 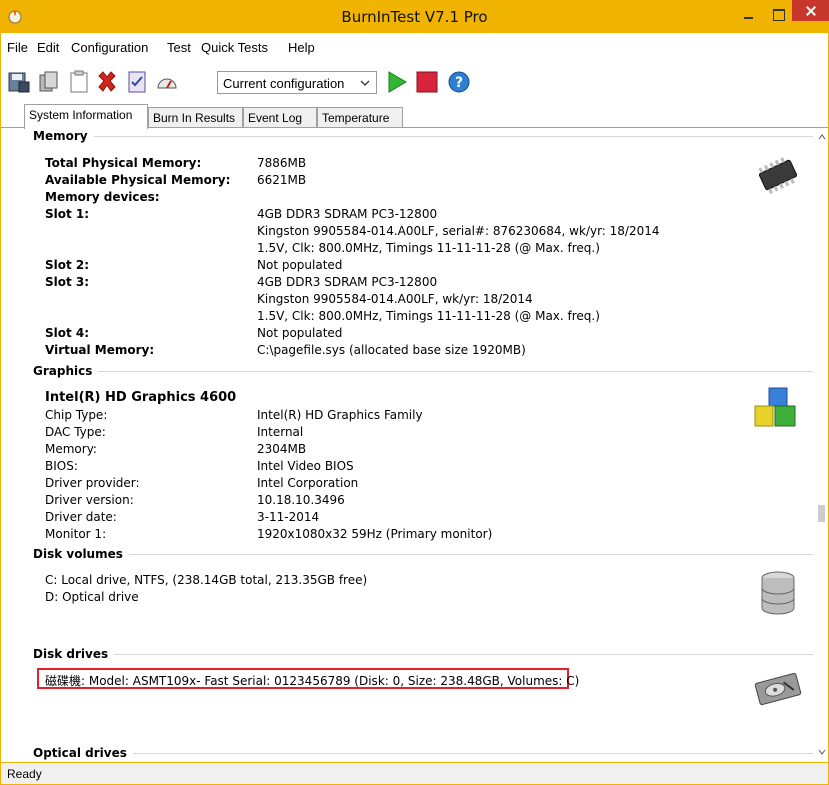 I want to click on graphics-value: Internal, so click(x=280, y=432).